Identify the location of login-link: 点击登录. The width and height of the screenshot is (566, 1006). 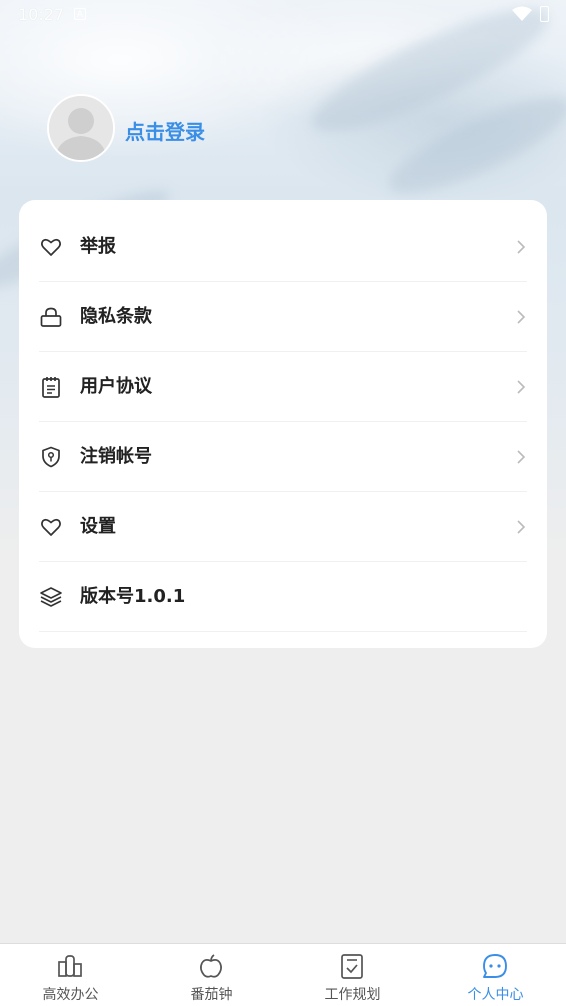
(165, 130).